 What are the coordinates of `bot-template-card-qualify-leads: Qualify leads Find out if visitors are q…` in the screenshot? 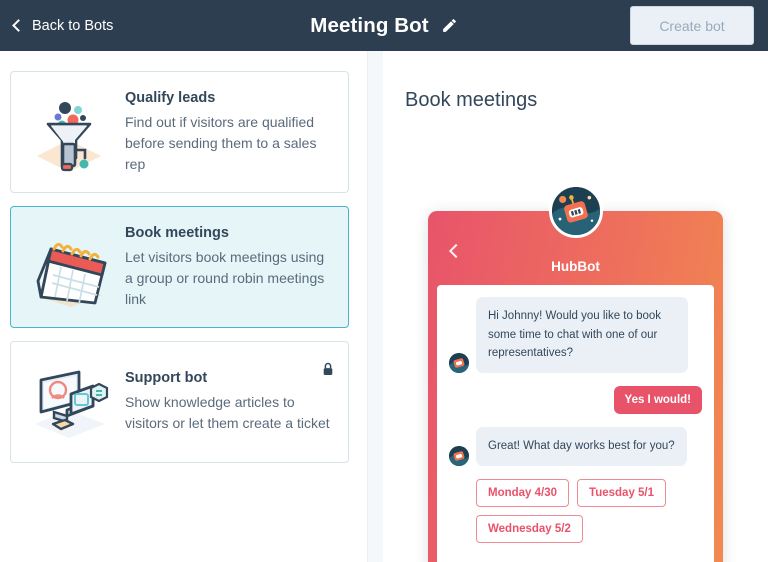 It's located at (179, 132).